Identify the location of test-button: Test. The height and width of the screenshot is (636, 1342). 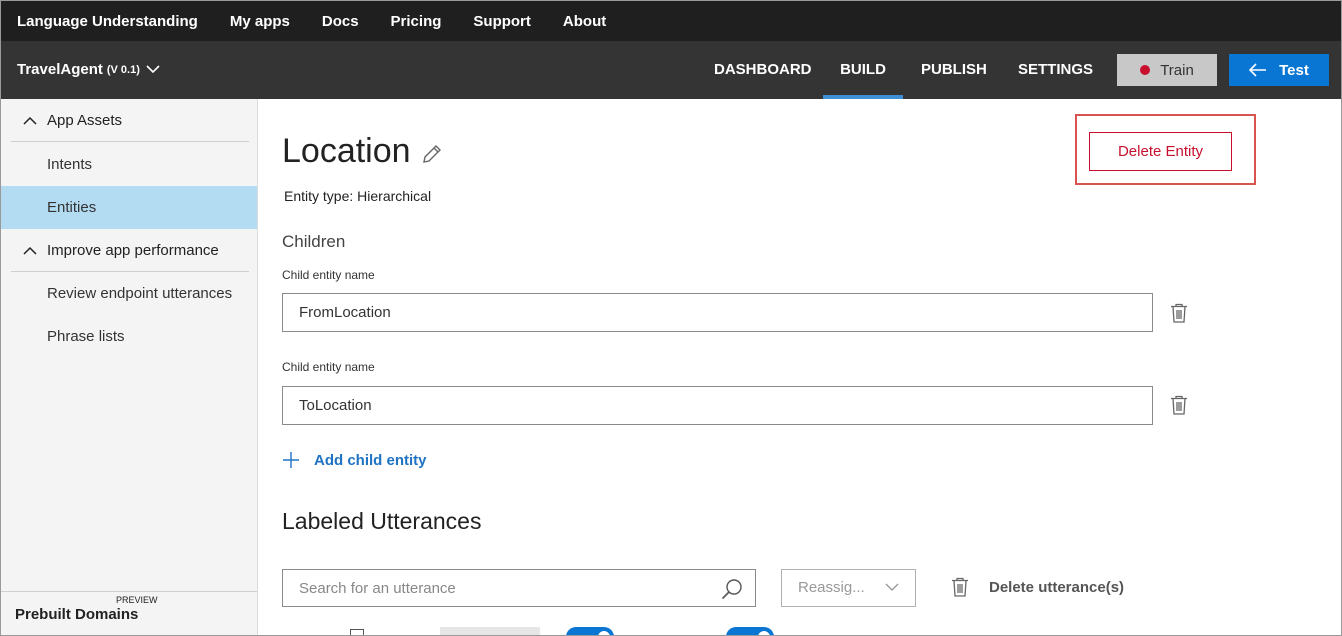
(1279, 70).